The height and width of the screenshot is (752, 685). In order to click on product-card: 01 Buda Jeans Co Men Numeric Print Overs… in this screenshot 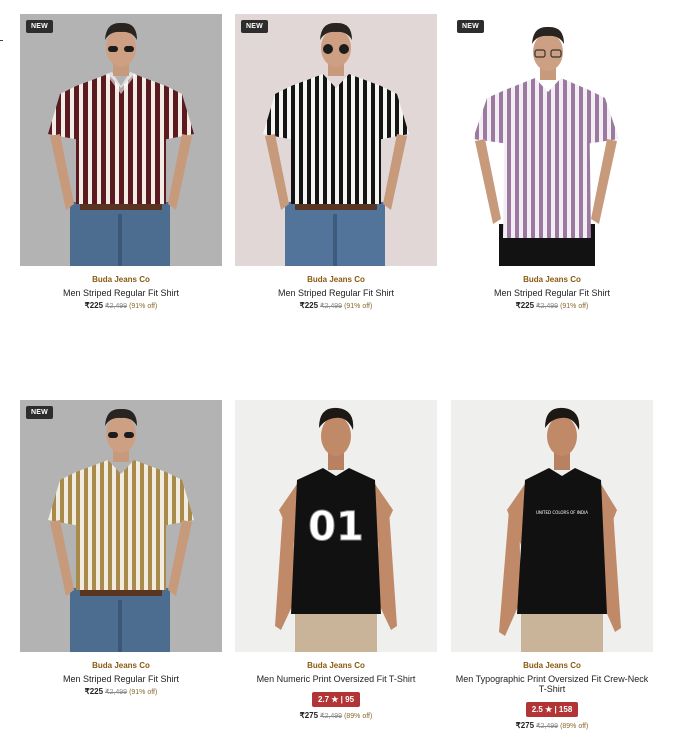, I will do `click(336, 560)`.